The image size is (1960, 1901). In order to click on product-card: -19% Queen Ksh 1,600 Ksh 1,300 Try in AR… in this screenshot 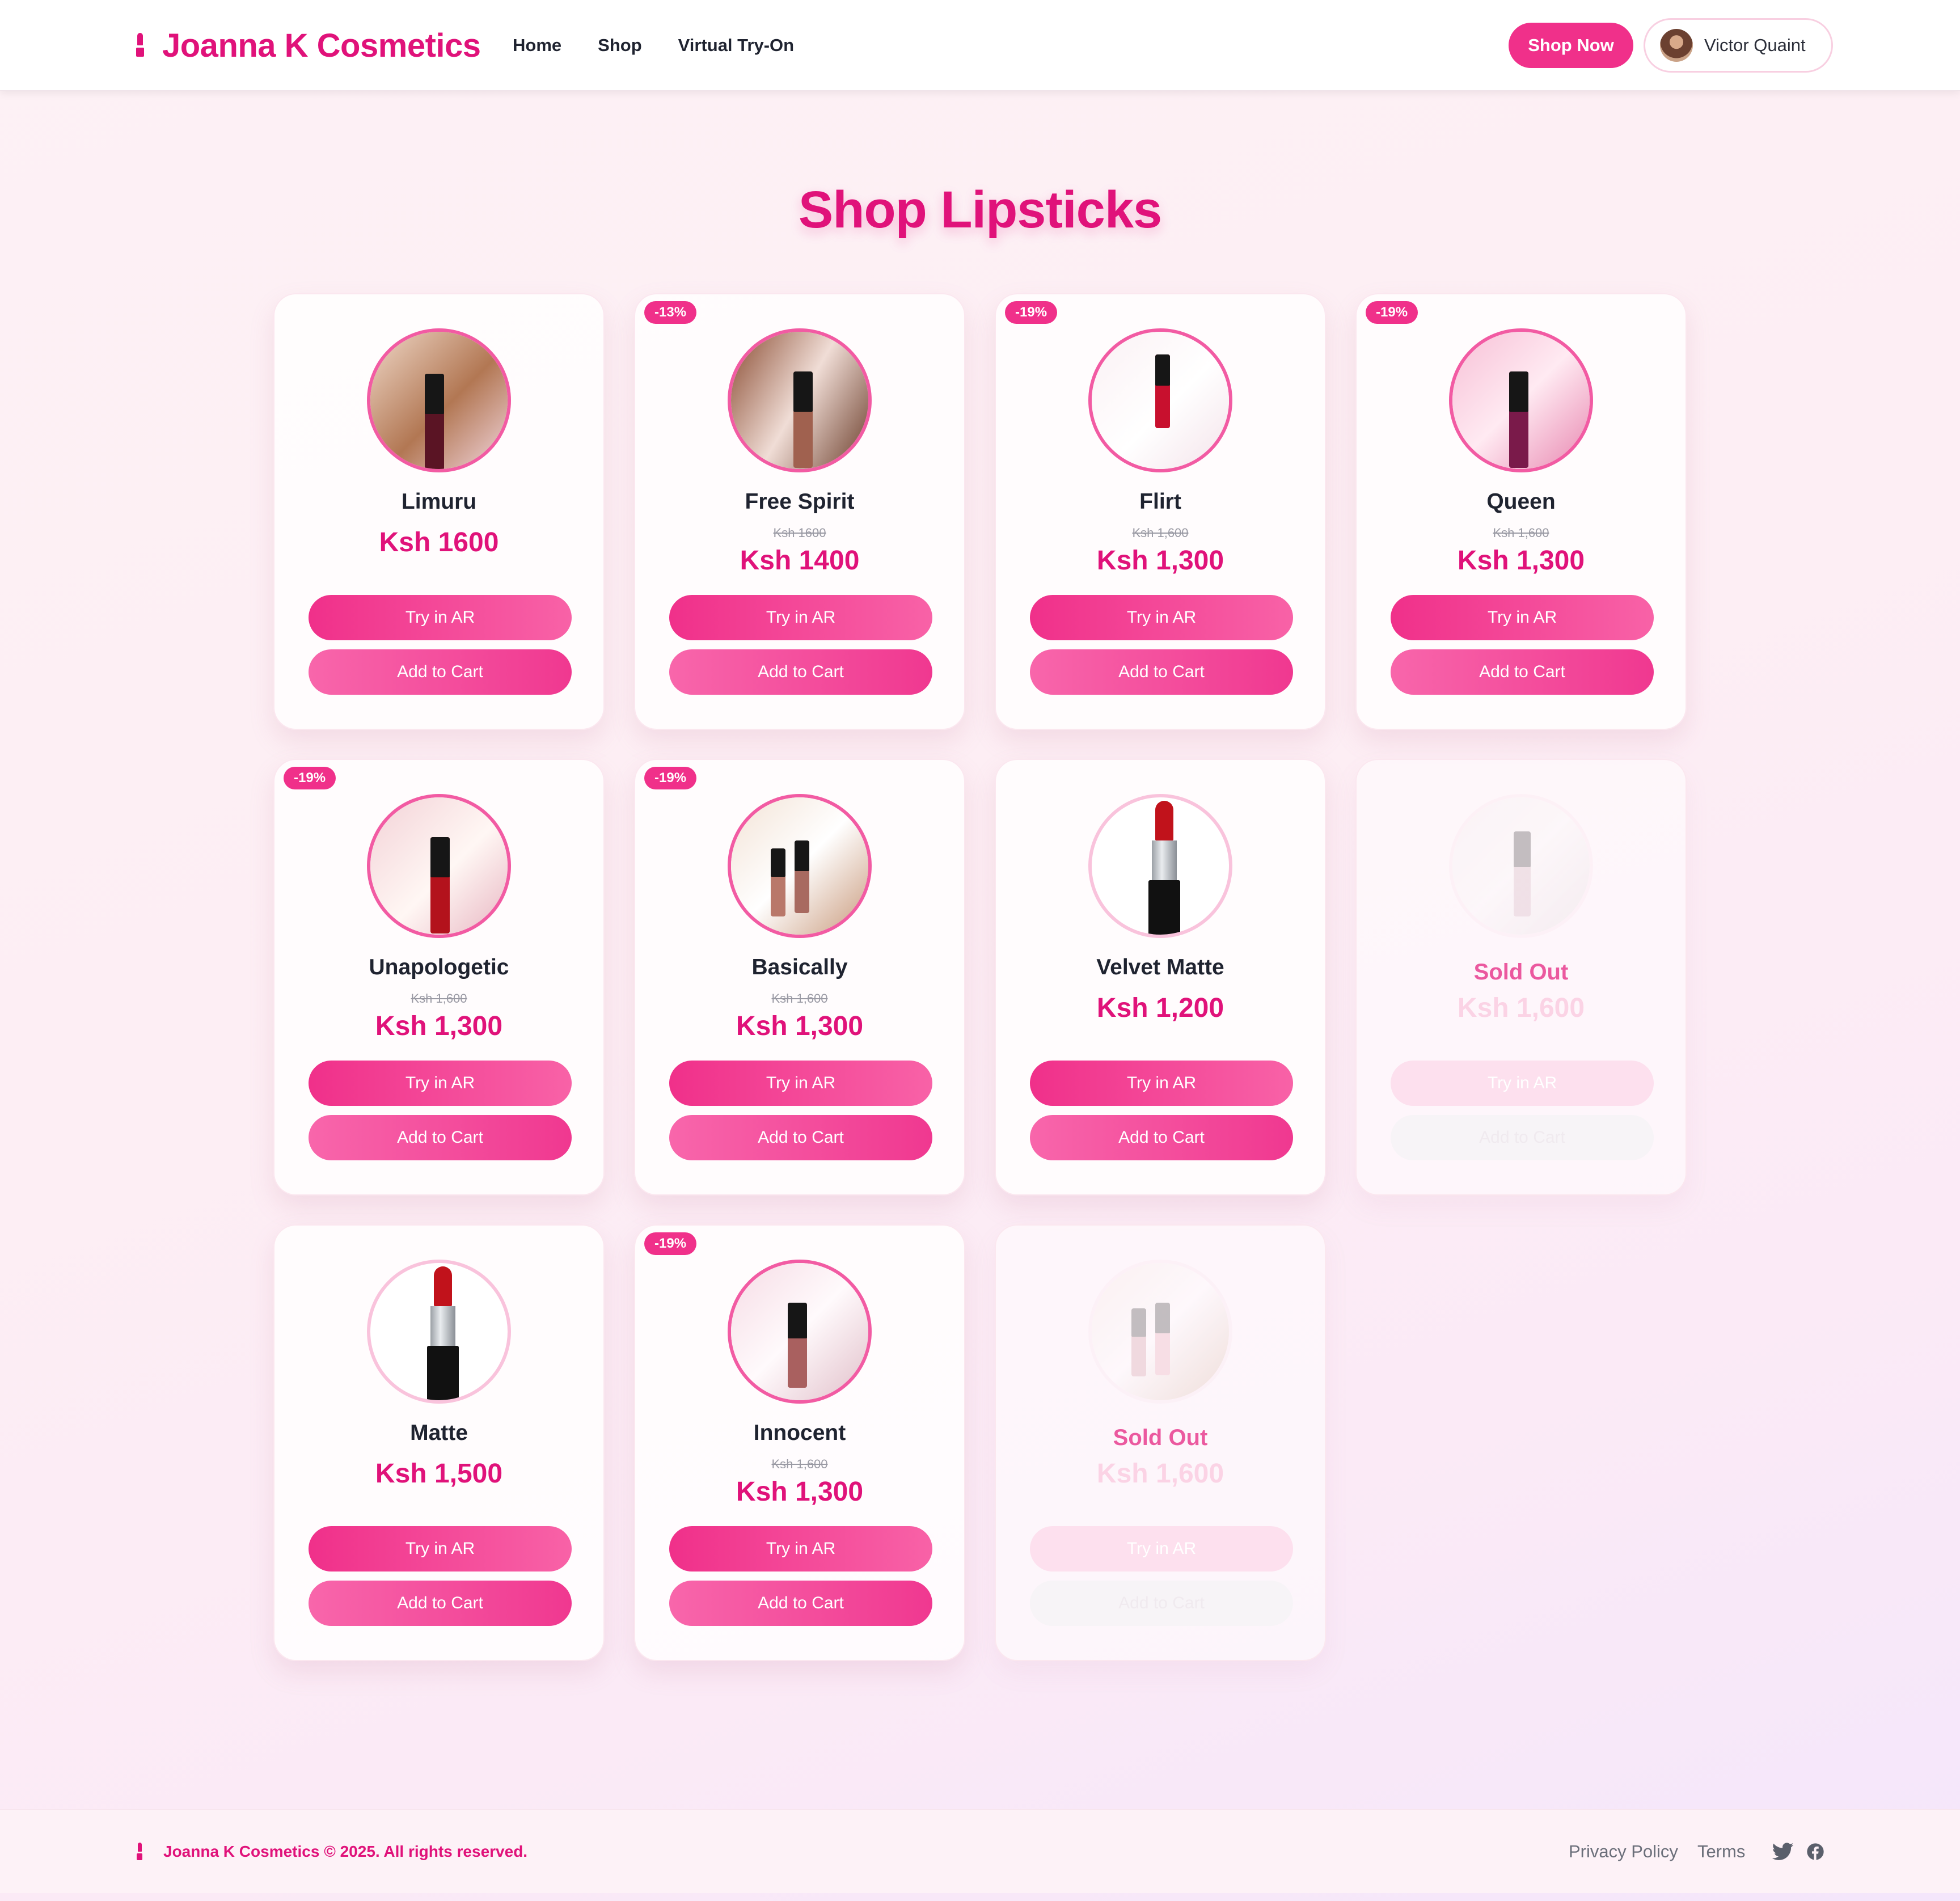, I will do `click(1521, 511)`.